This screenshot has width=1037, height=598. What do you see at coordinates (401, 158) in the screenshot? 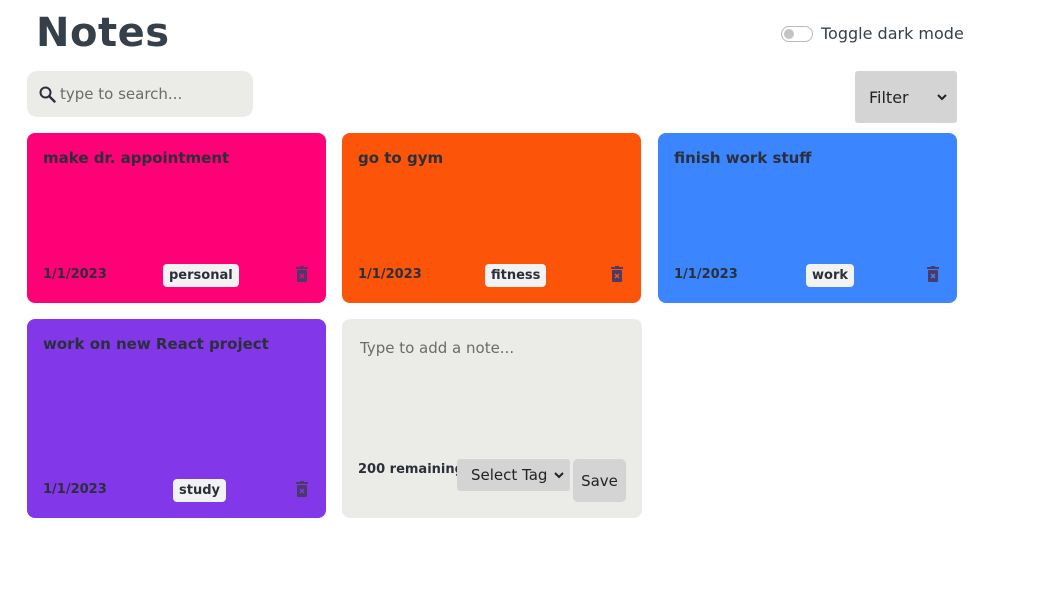
I see `note-text: go to gym` at bounding box center [401, 158].